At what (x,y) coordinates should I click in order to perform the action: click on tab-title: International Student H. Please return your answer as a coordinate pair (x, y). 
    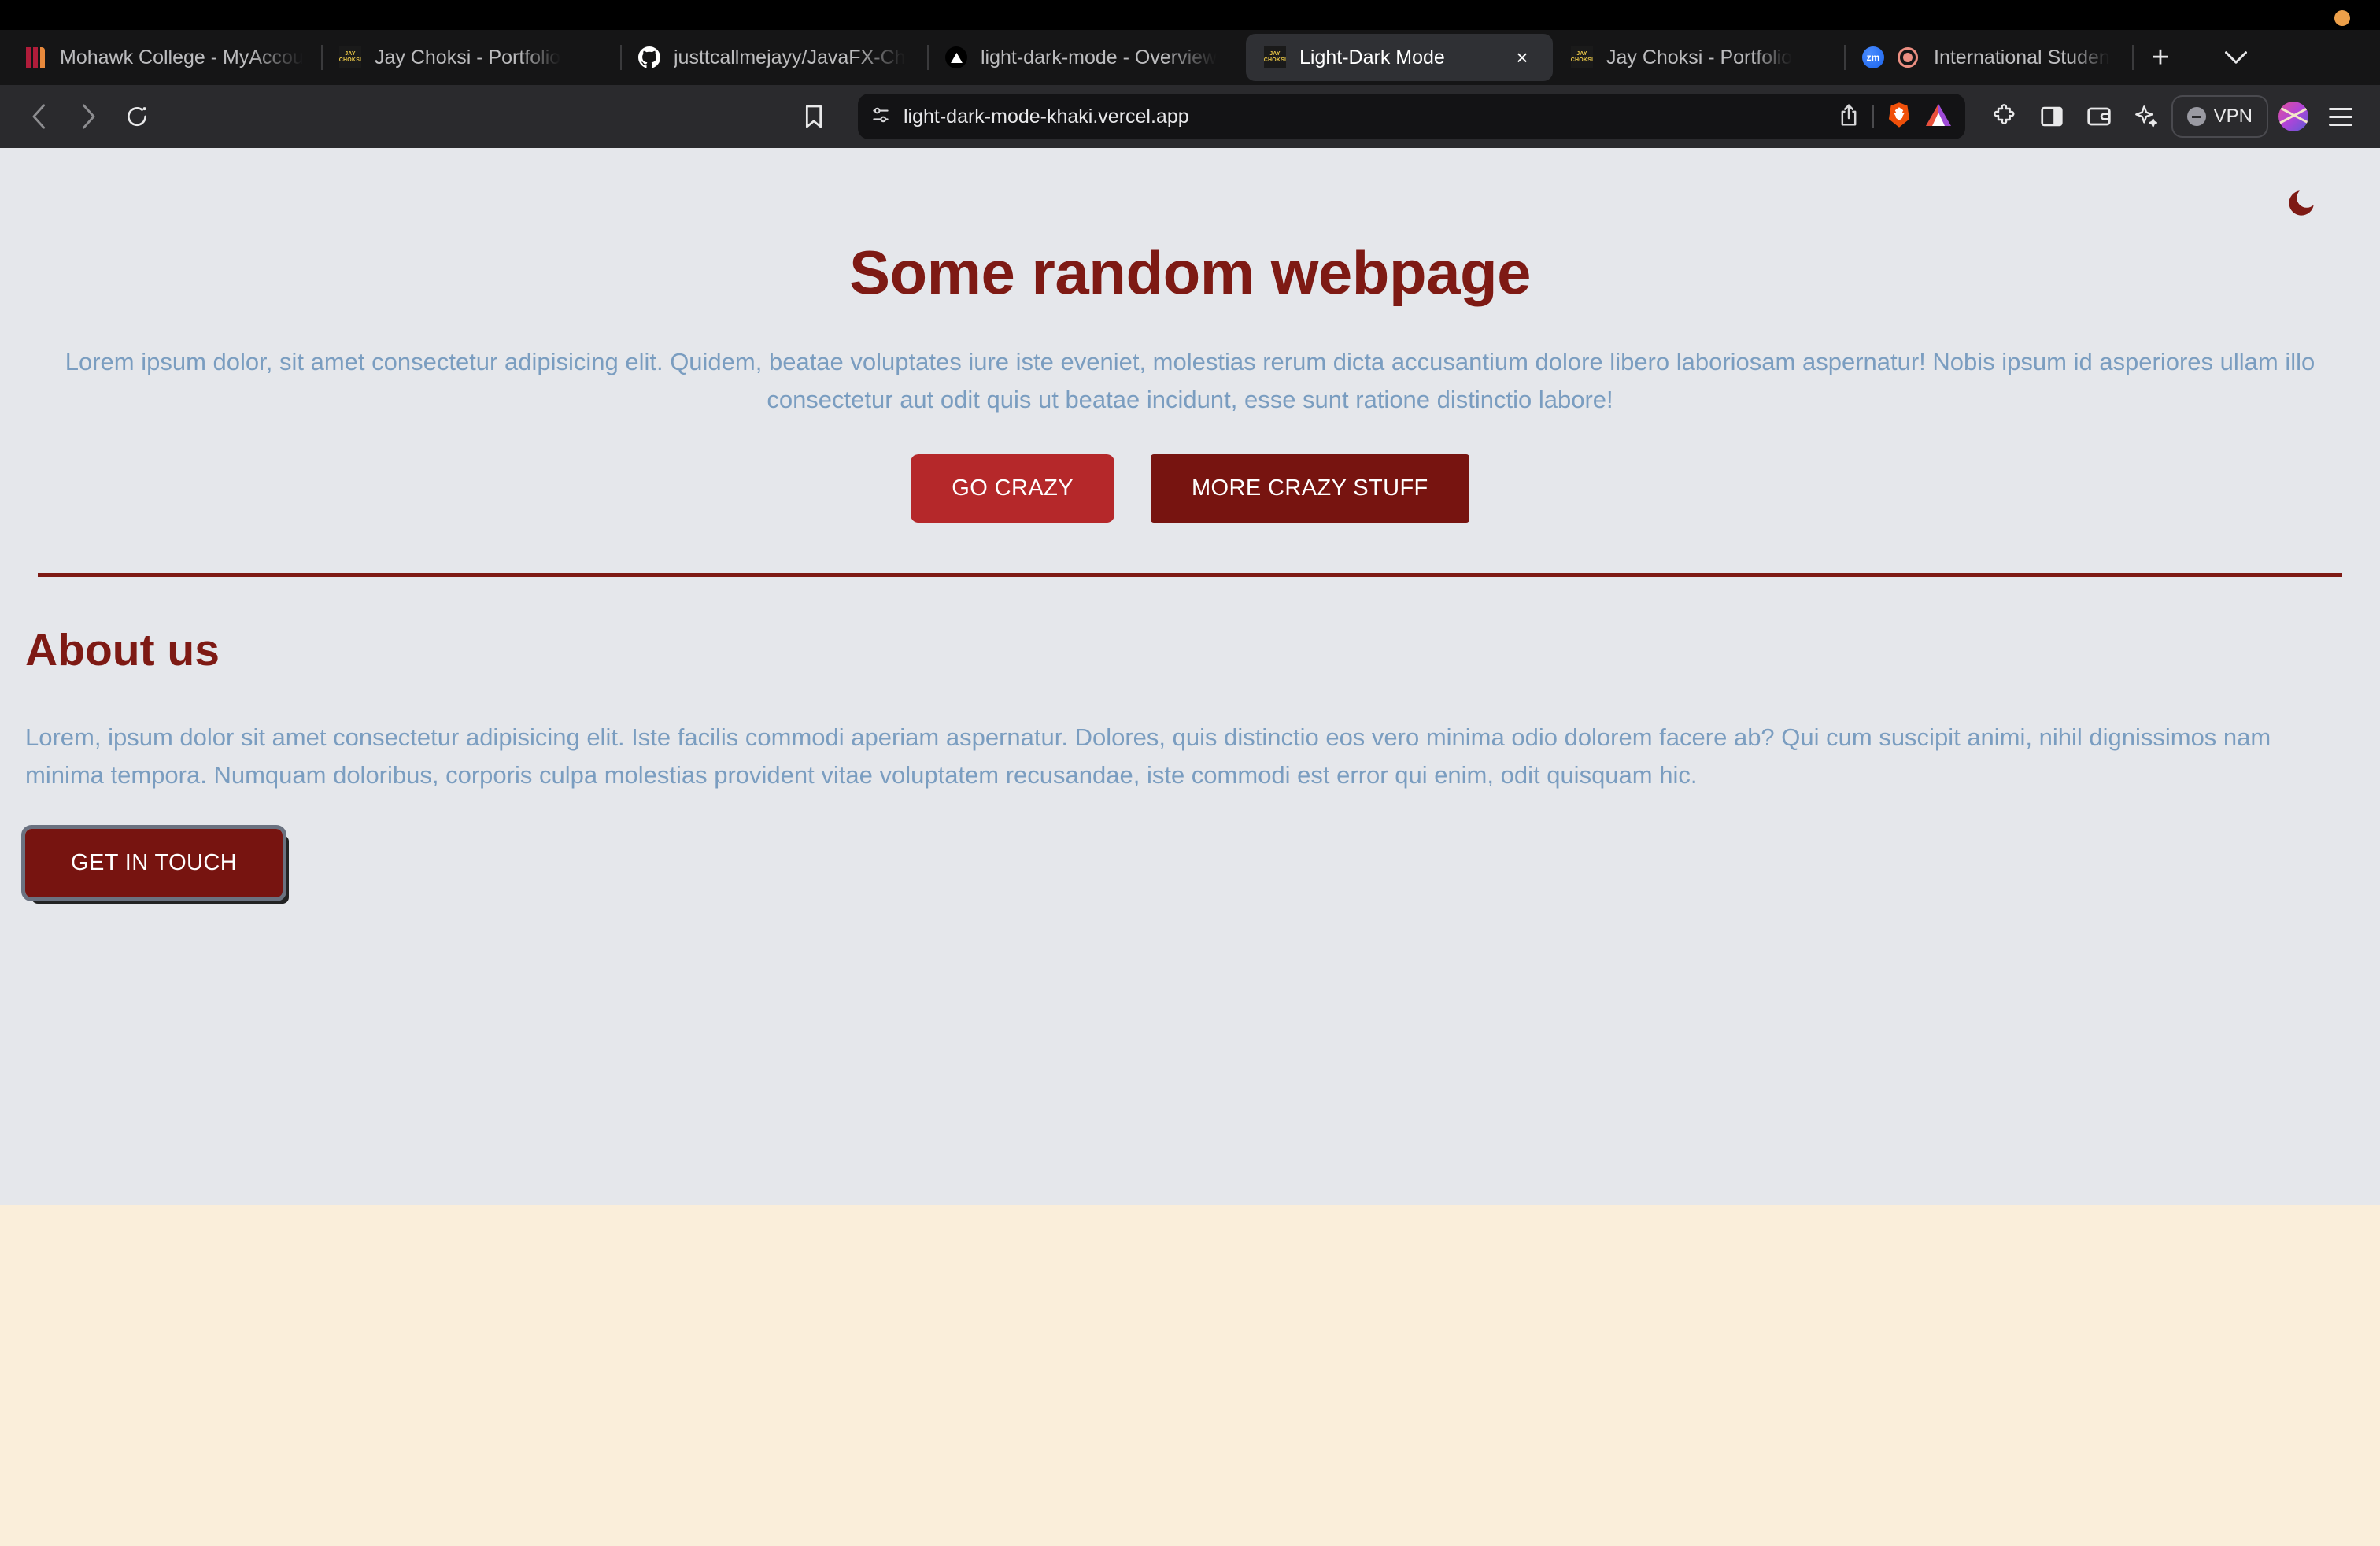
    Looking at the image, I should click on (2022, 57).